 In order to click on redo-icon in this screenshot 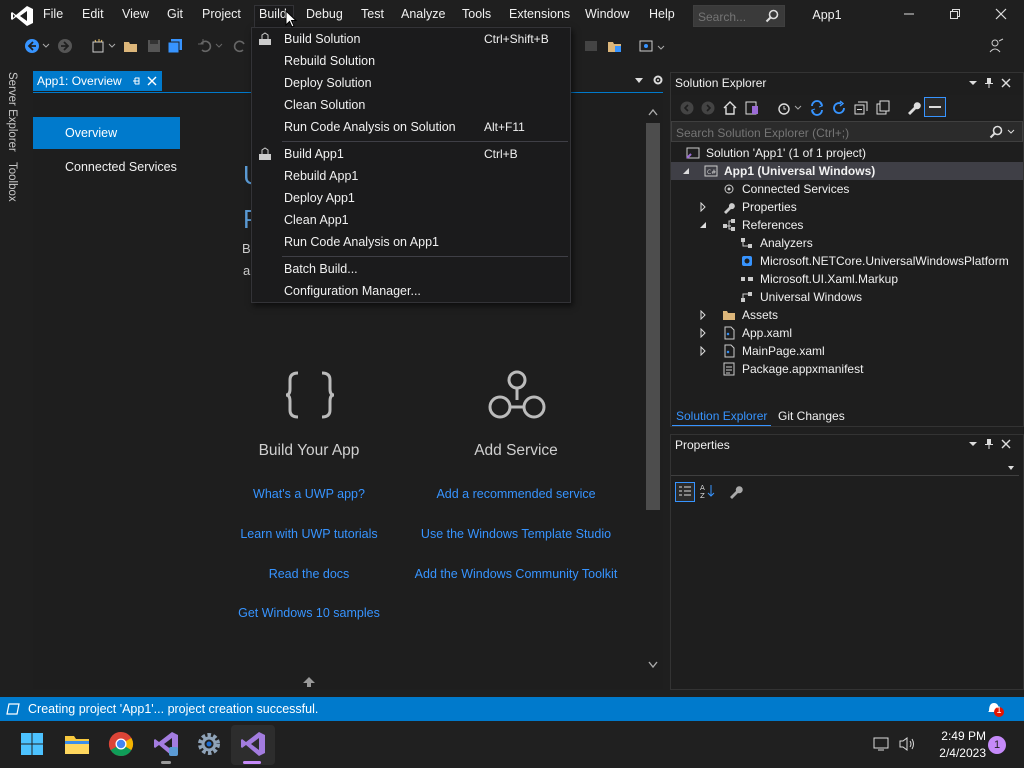, I will do `click(240, 46)`.